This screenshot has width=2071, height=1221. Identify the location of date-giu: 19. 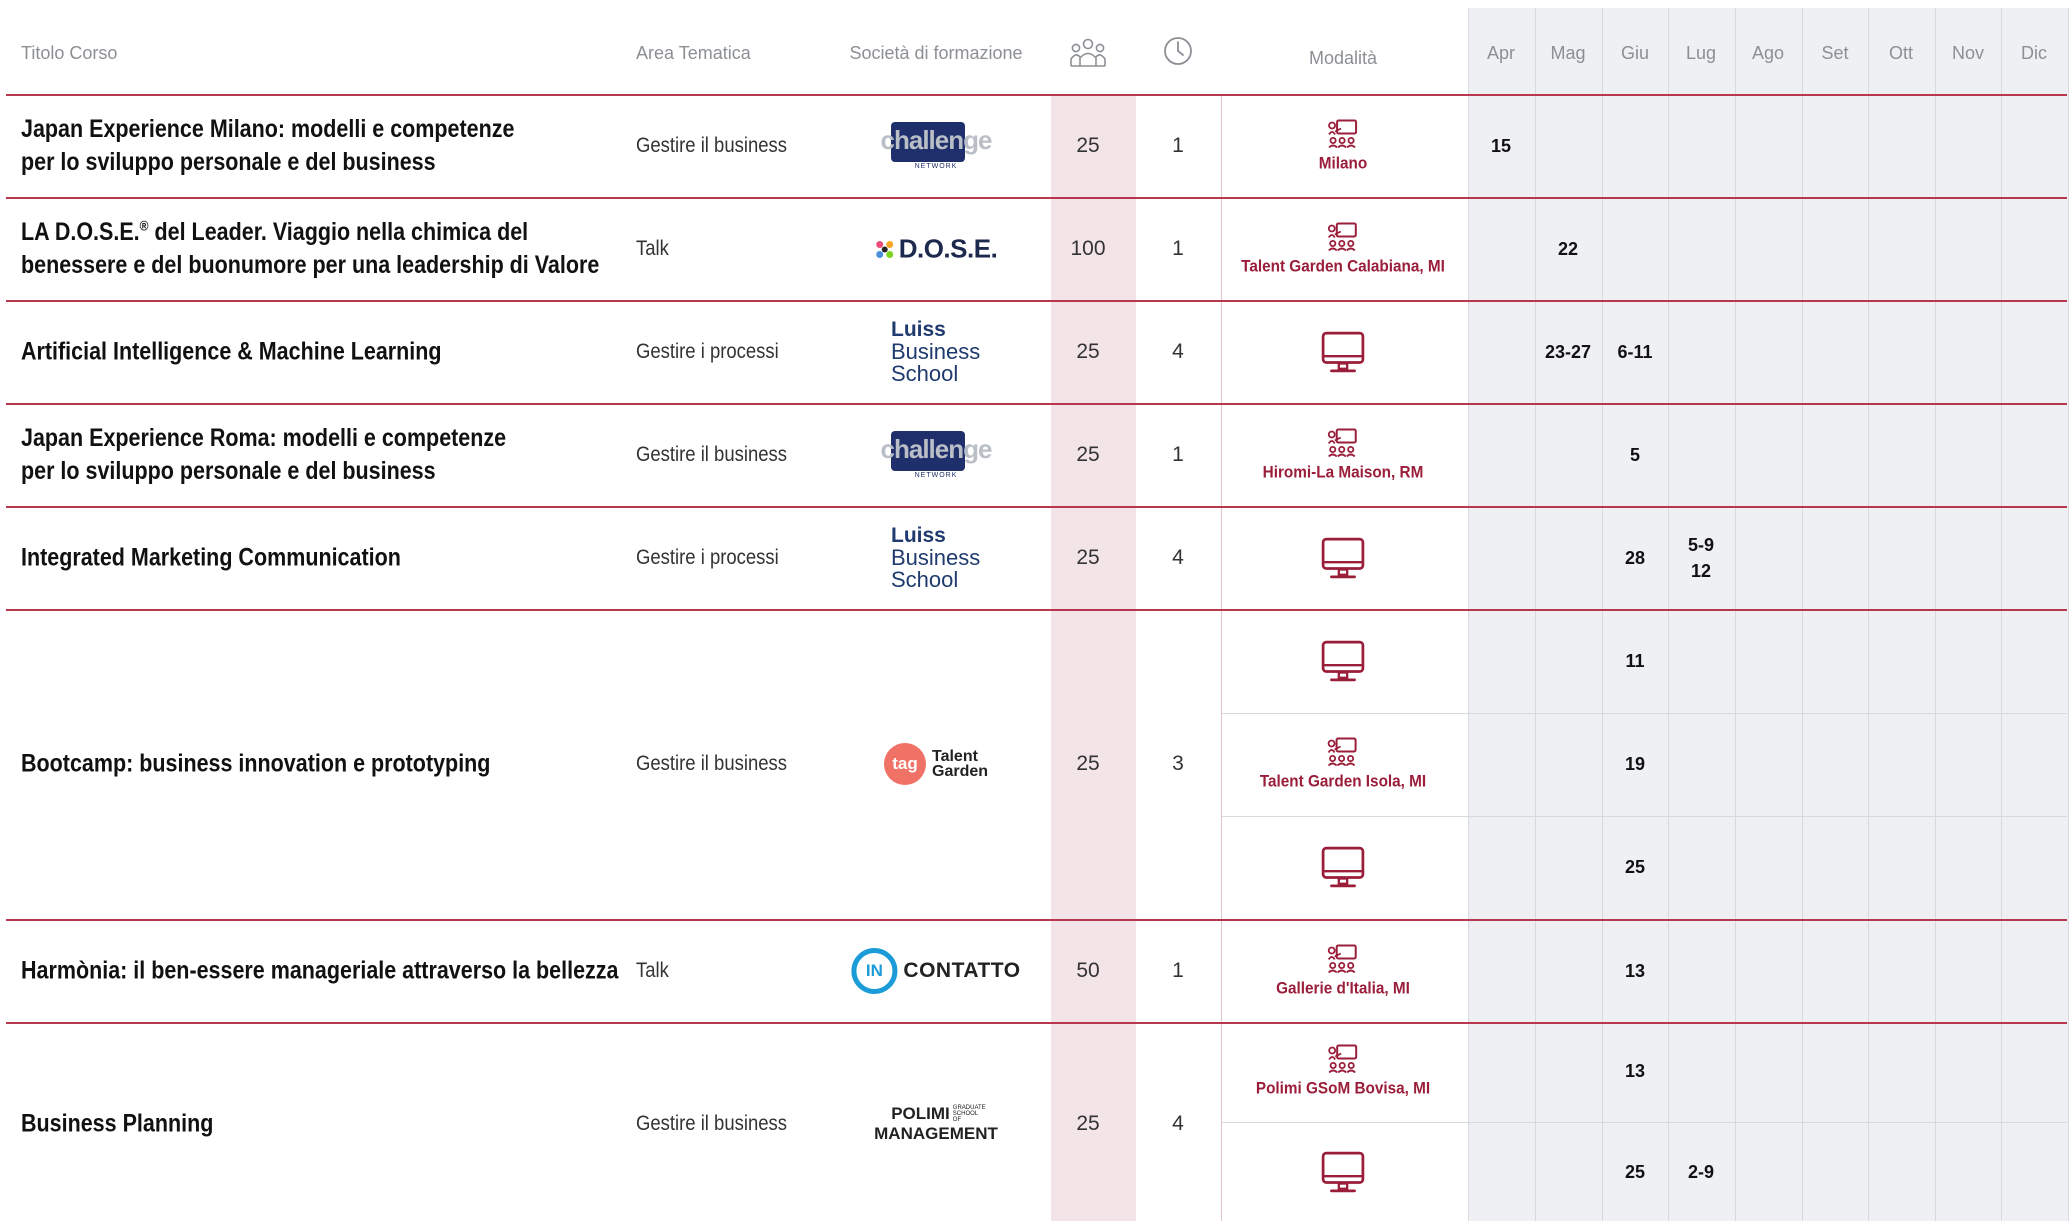
(1635, 764).